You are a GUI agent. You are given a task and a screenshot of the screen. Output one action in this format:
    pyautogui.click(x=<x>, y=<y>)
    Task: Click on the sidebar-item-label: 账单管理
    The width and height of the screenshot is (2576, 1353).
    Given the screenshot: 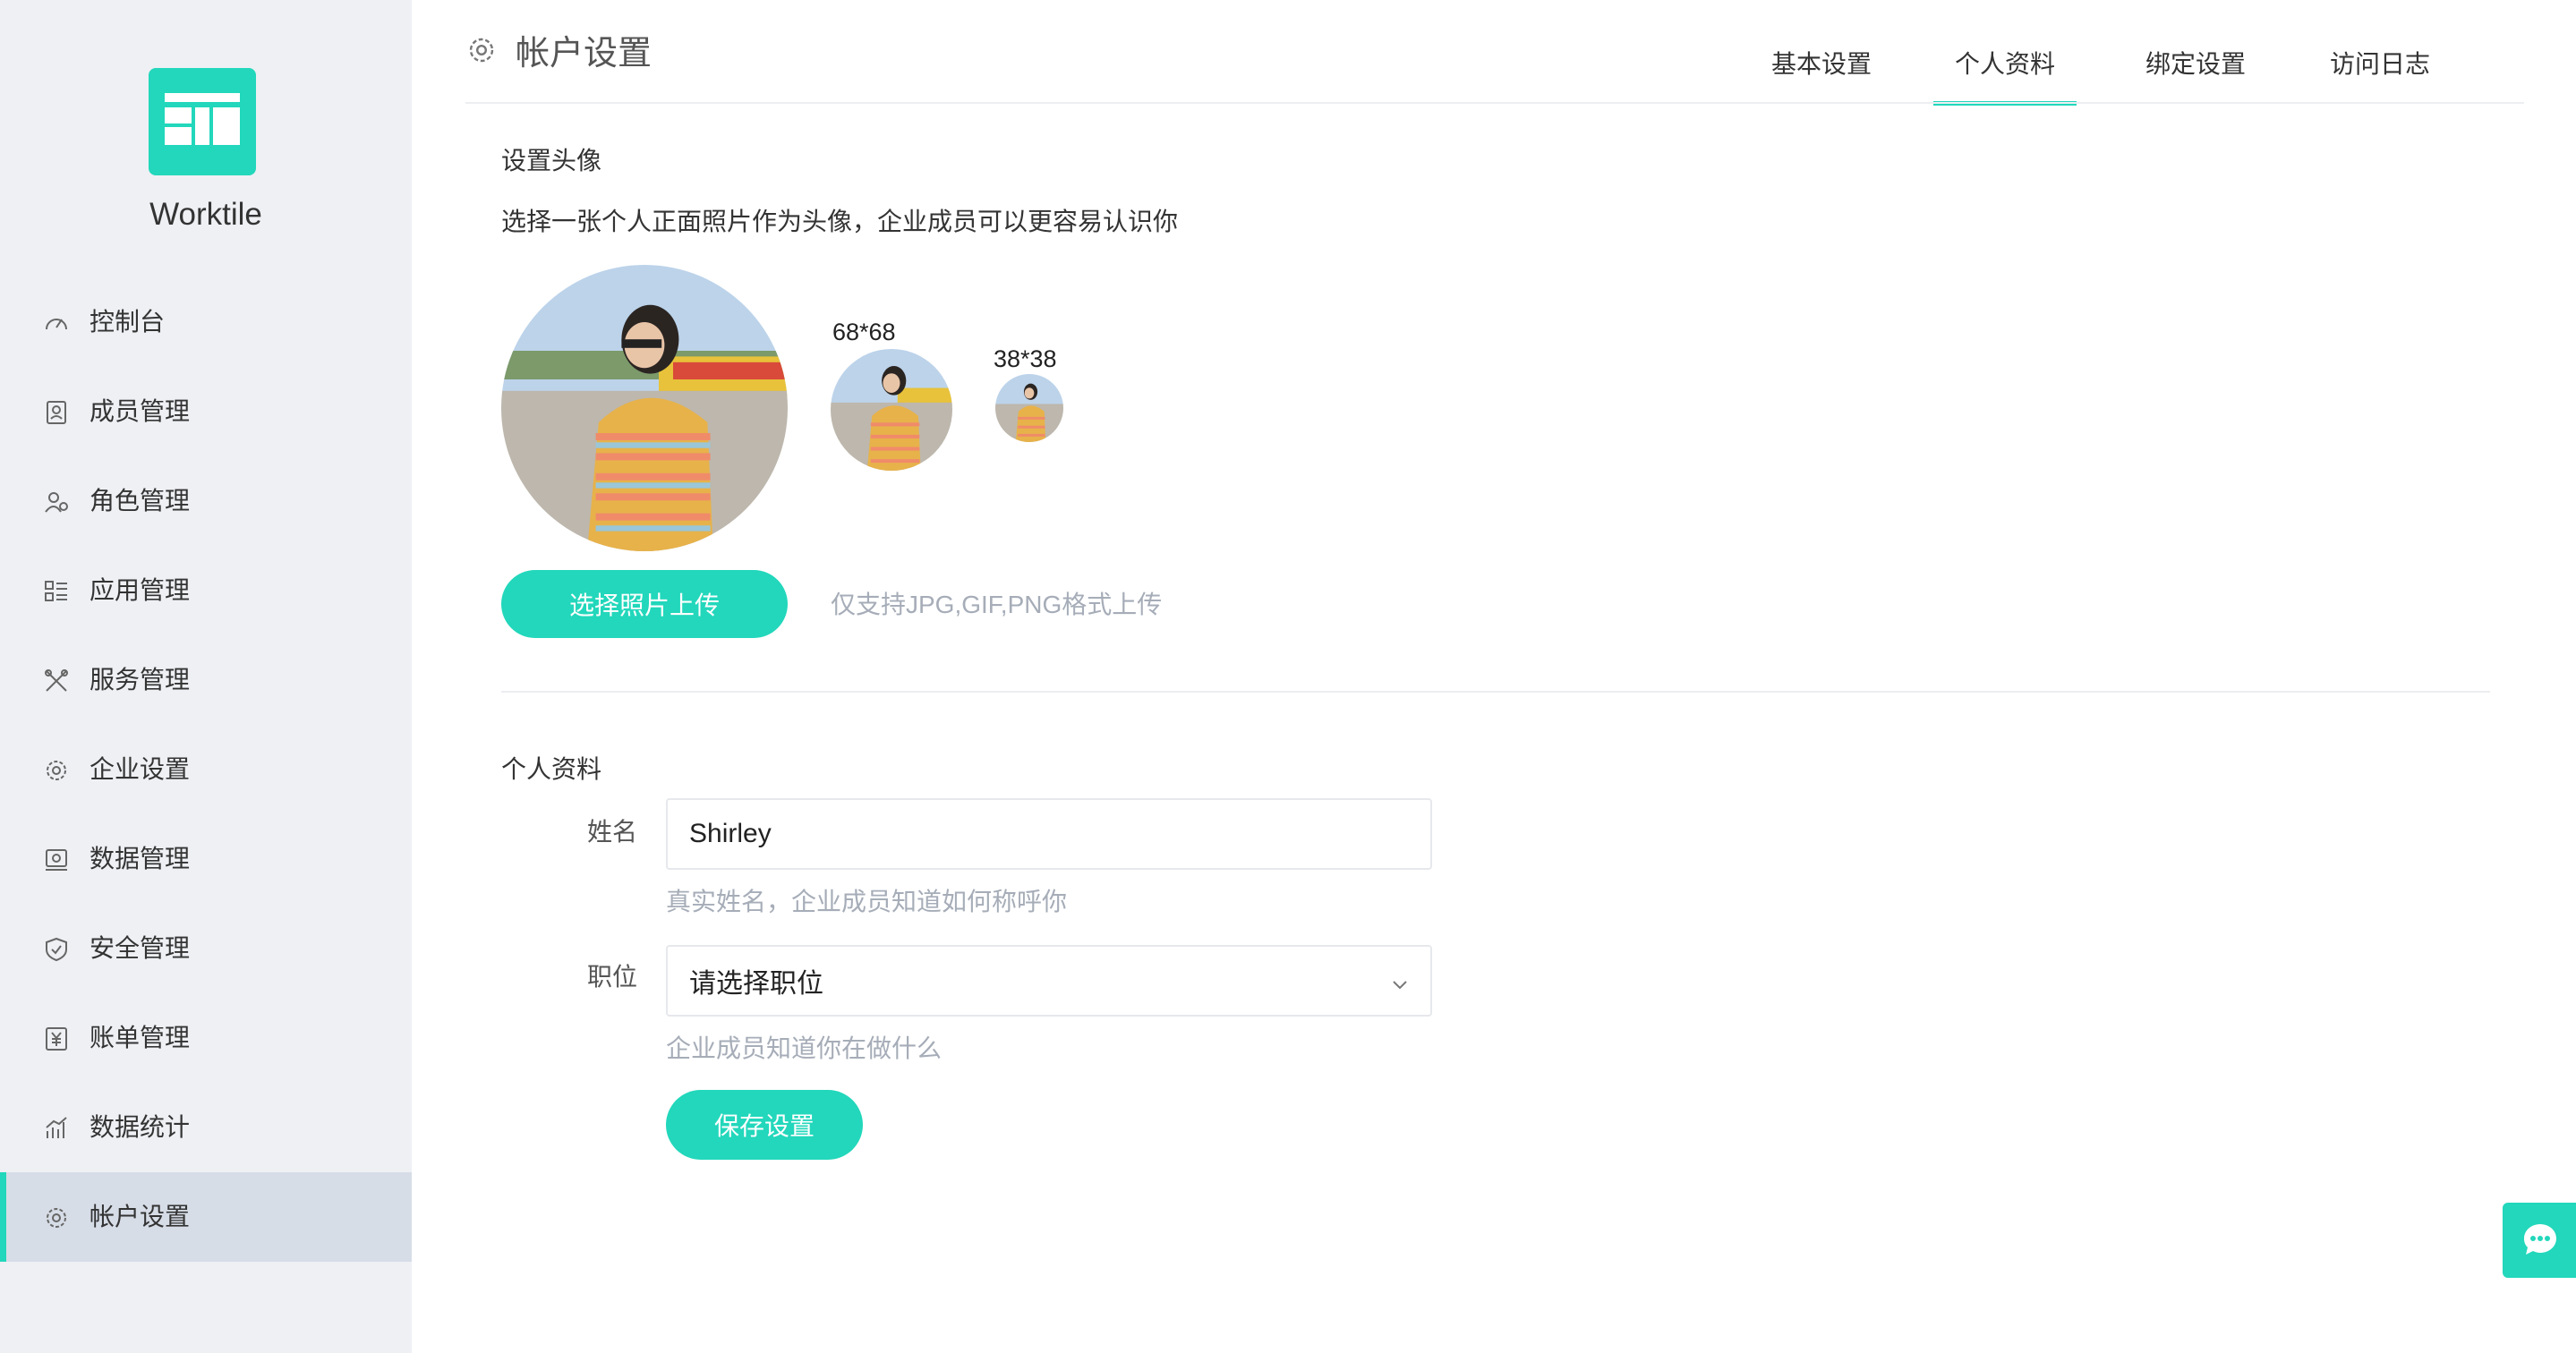 What is the action you would take?
    pyautogui.click(x=140, y=1037)
    